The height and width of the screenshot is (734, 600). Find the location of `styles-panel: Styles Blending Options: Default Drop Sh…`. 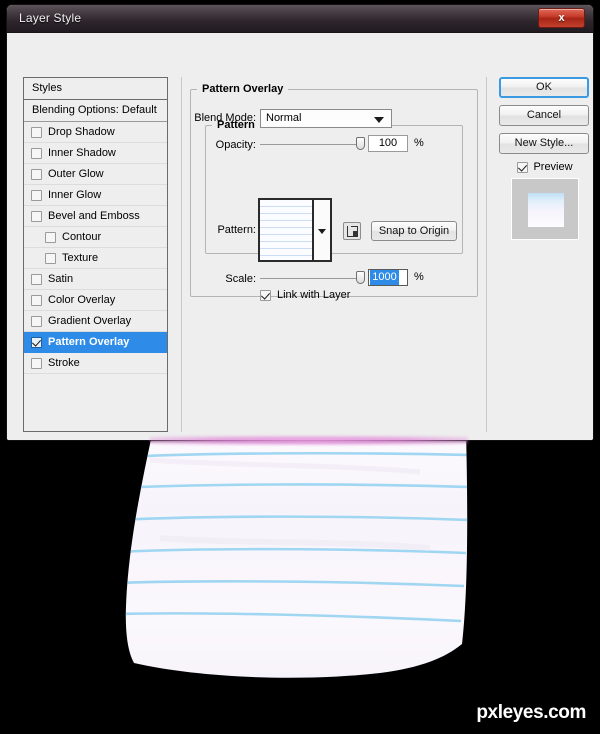

styles-panel: Styles Blending Options: Default Drop Sh… is located at coordinates (95, 254).